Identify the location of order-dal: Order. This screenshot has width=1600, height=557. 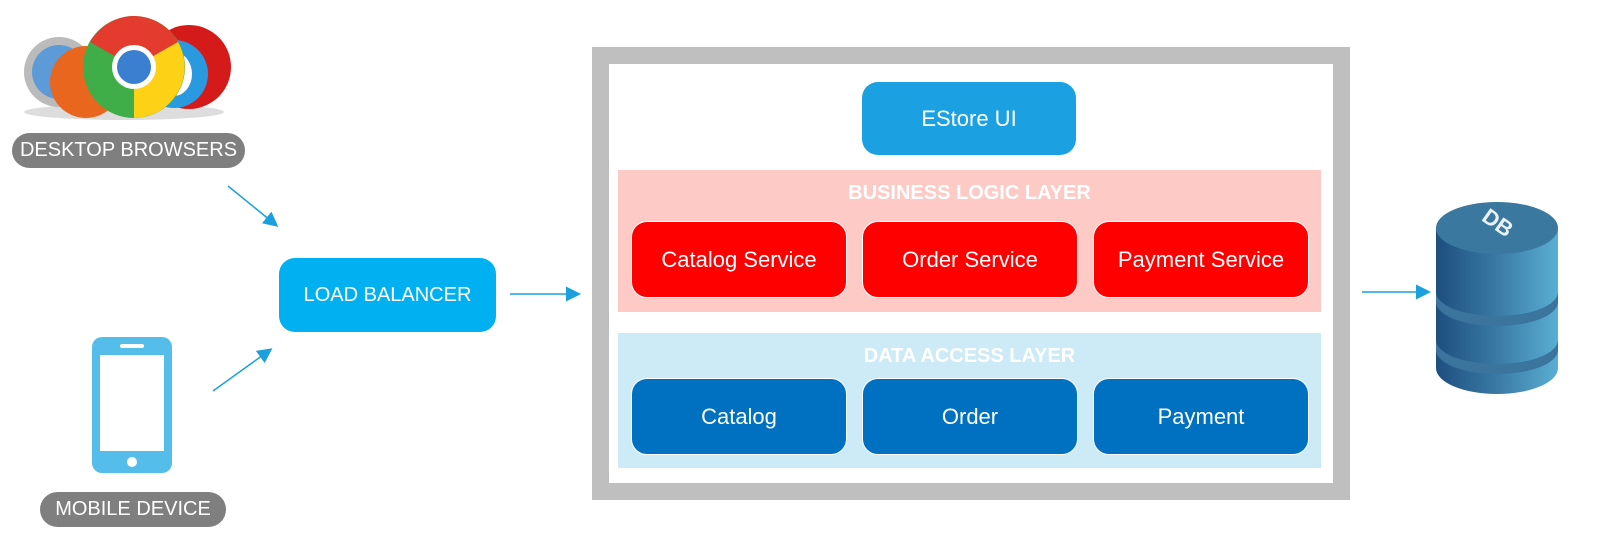
(970, 416).